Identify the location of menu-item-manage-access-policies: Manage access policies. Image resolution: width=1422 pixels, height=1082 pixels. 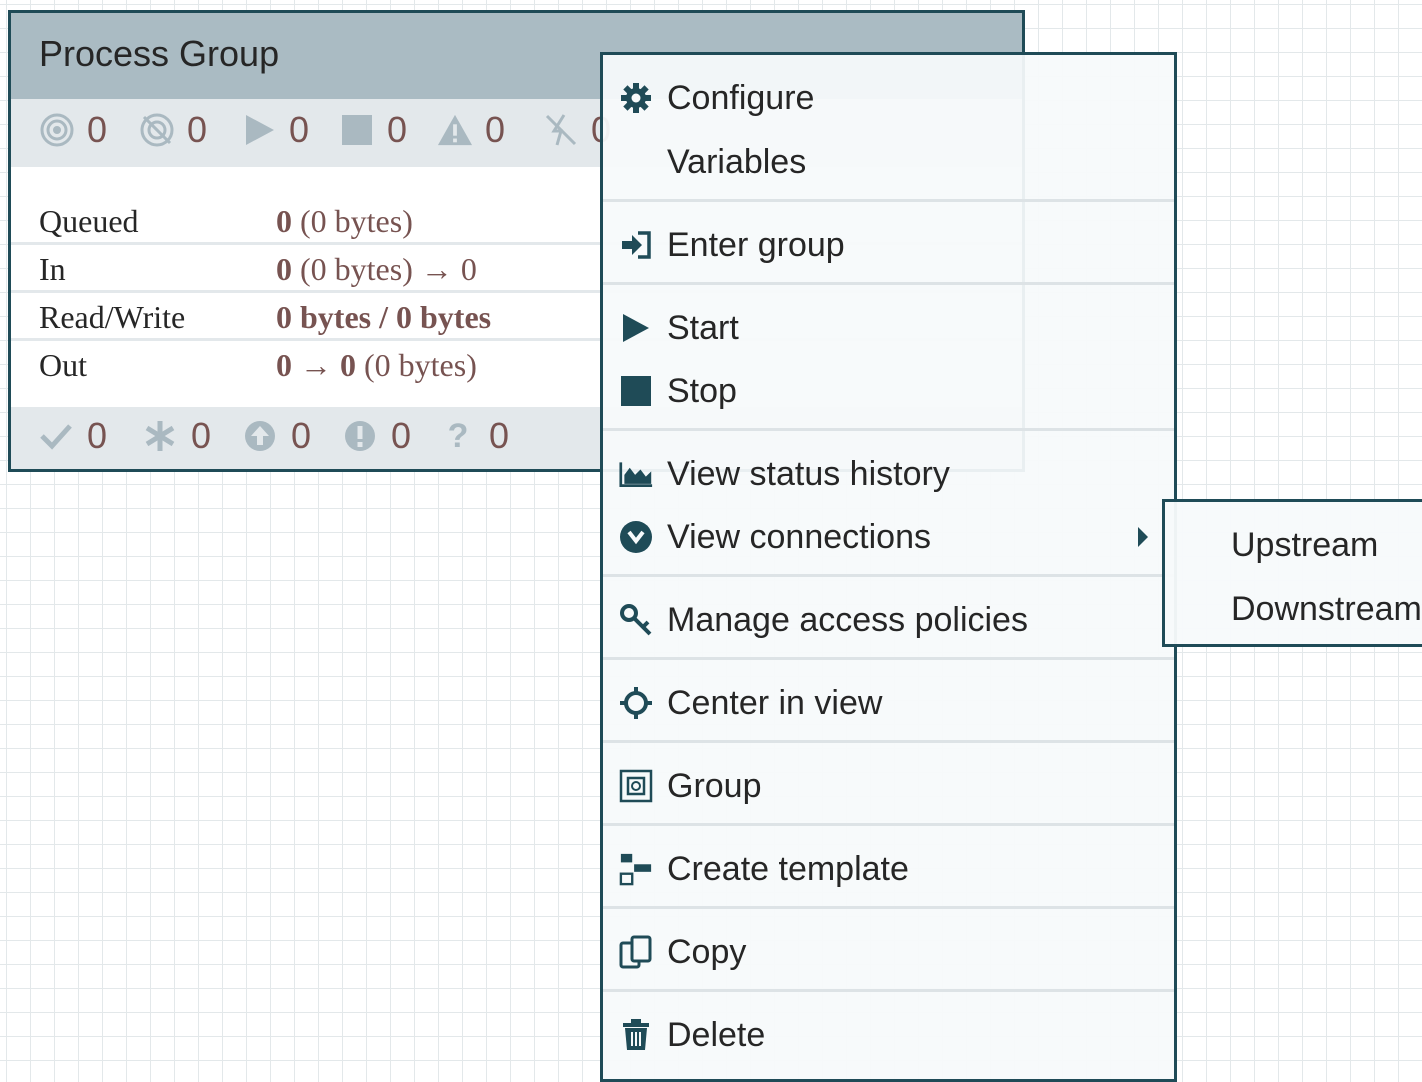
(888, 620).